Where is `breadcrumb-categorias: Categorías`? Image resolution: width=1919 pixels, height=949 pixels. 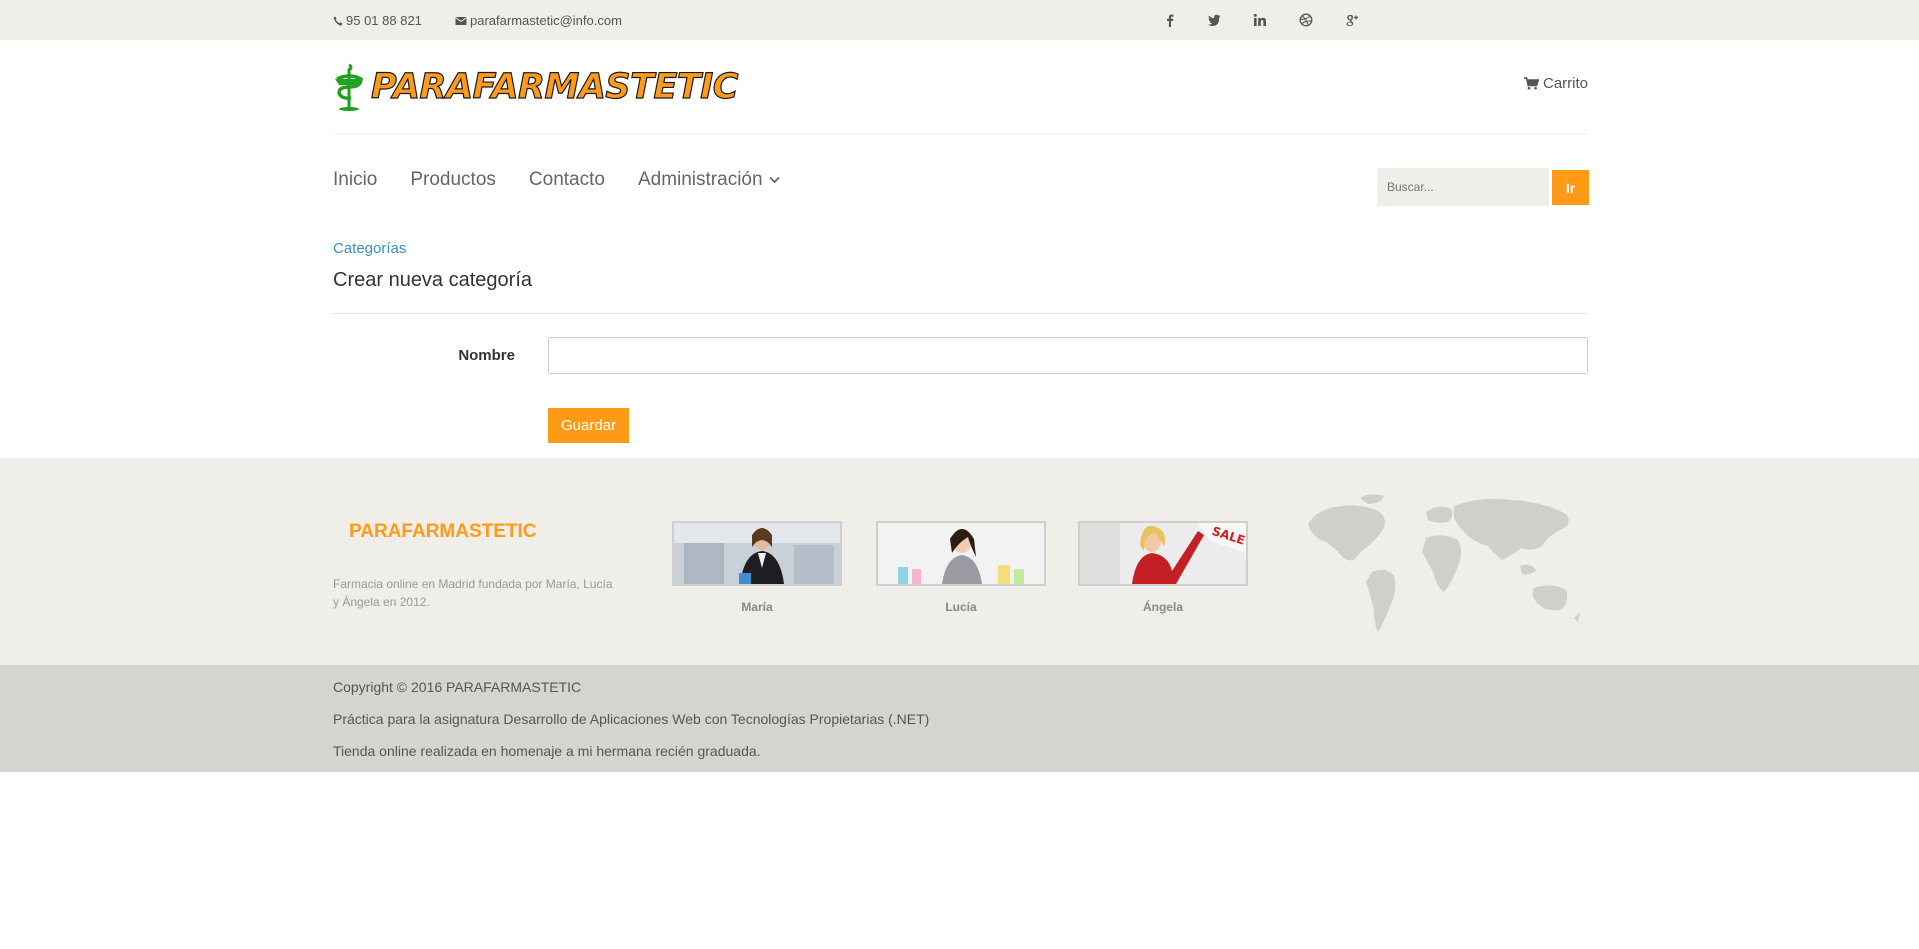 breadcrumb-categorias: Categorías is located at coordinates (369, 248).